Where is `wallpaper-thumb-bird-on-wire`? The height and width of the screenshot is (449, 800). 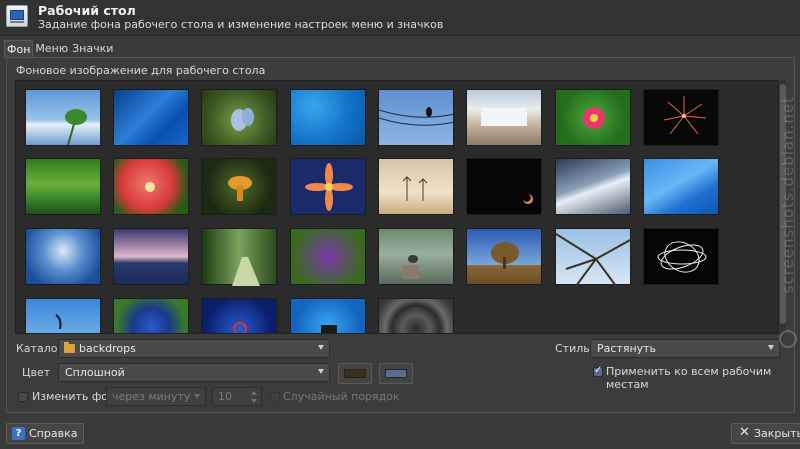 wallpaper-thumb-bird-on-wire is located at coordinates (417, 117).